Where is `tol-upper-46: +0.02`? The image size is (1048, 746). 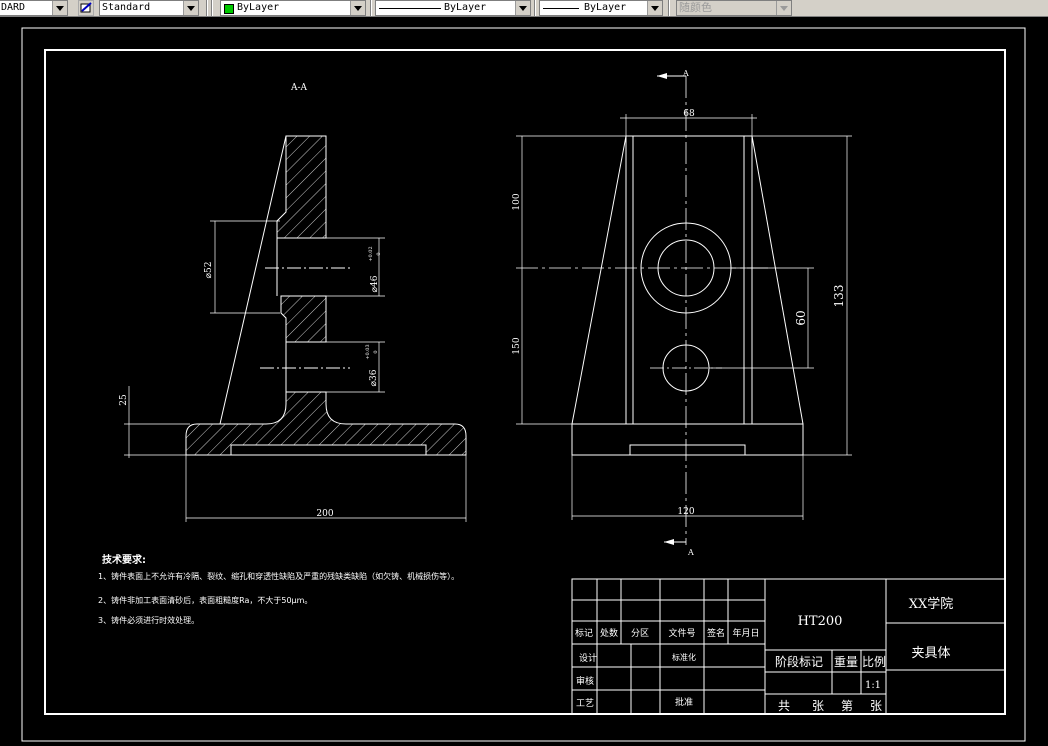 tol-upper-46: +0.02 is located at coordinates (371, 253).